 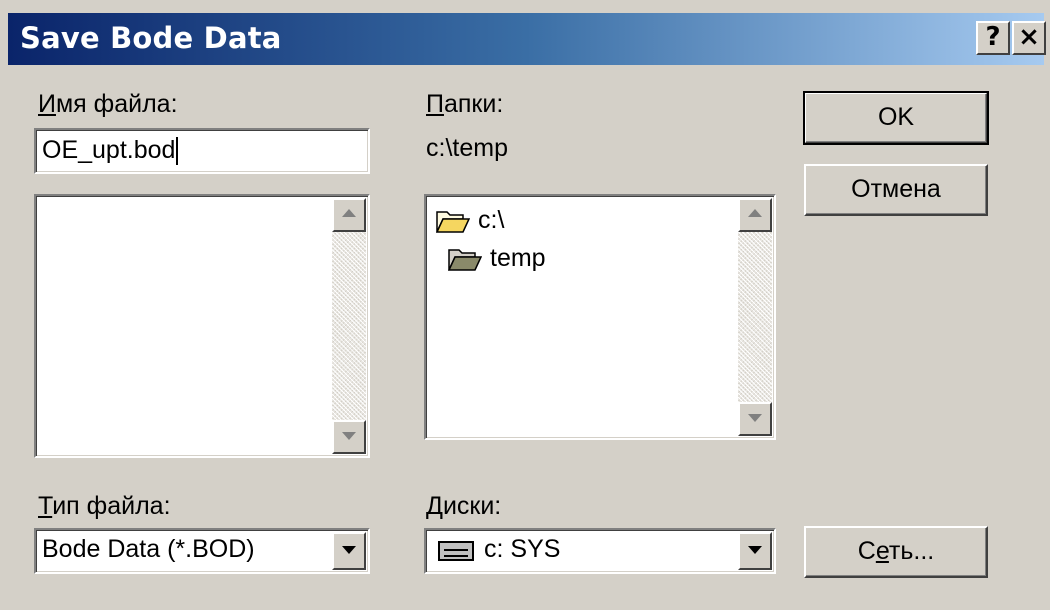 What do you see at coordinates (177, 151) in the screenshot?
I see `text-caret` at bounding box center [177, 151].